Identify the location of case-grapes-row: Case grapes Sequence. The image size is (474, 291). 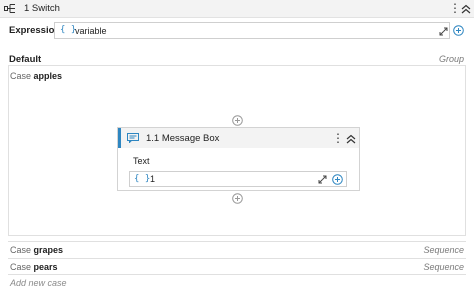
(237, 249).